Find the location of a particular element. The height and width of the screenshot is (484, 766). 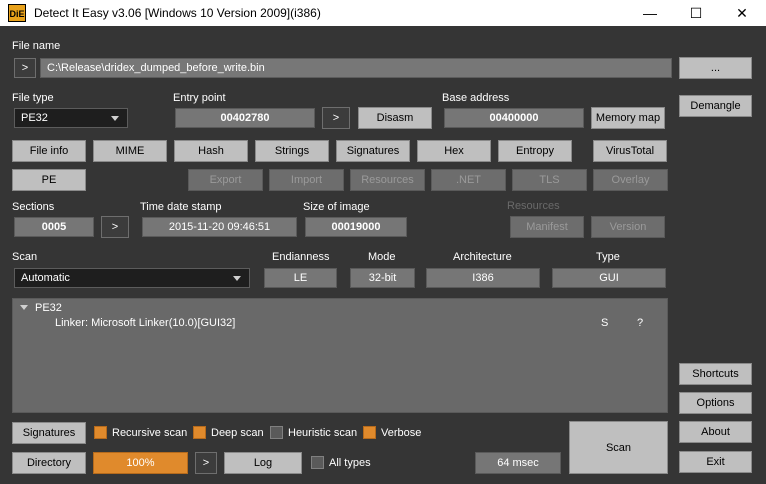

result-root: PE32 is located at coordinates (48, 308).